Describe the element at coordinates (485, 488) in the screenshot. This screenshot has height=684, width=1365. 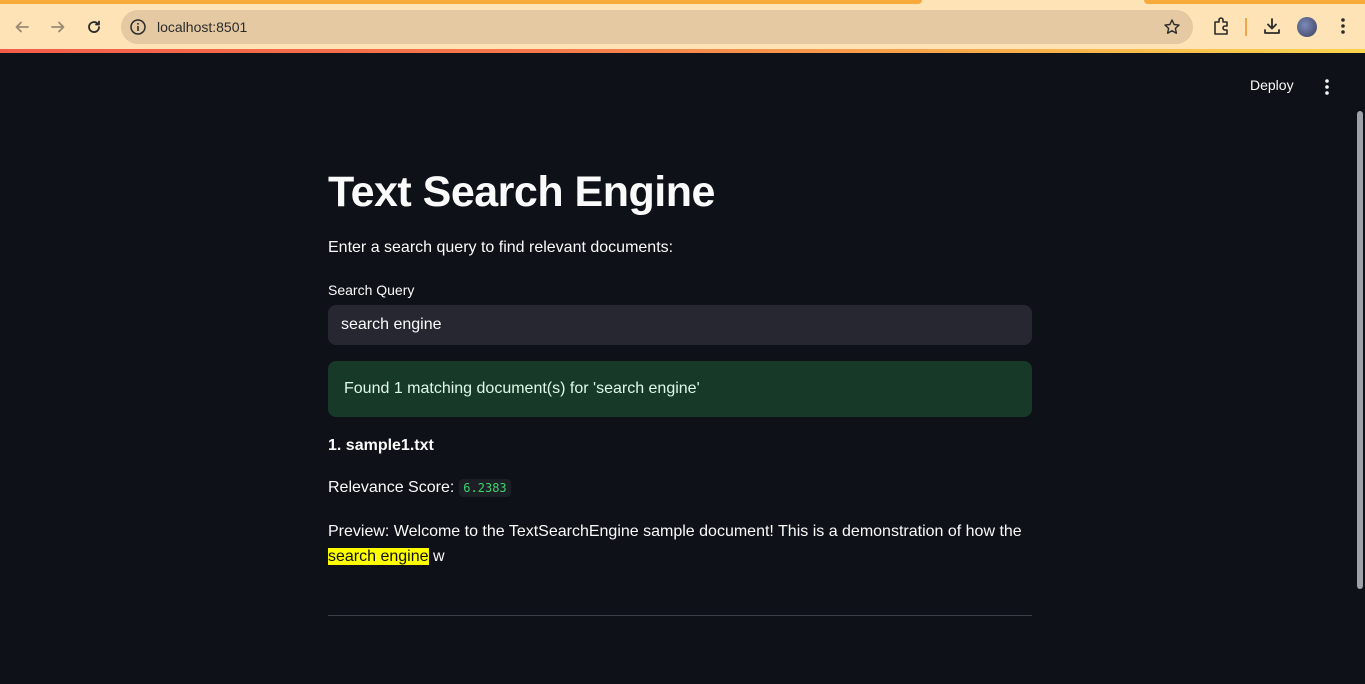
I see `relevance-score-value: 6.2383` at that location.